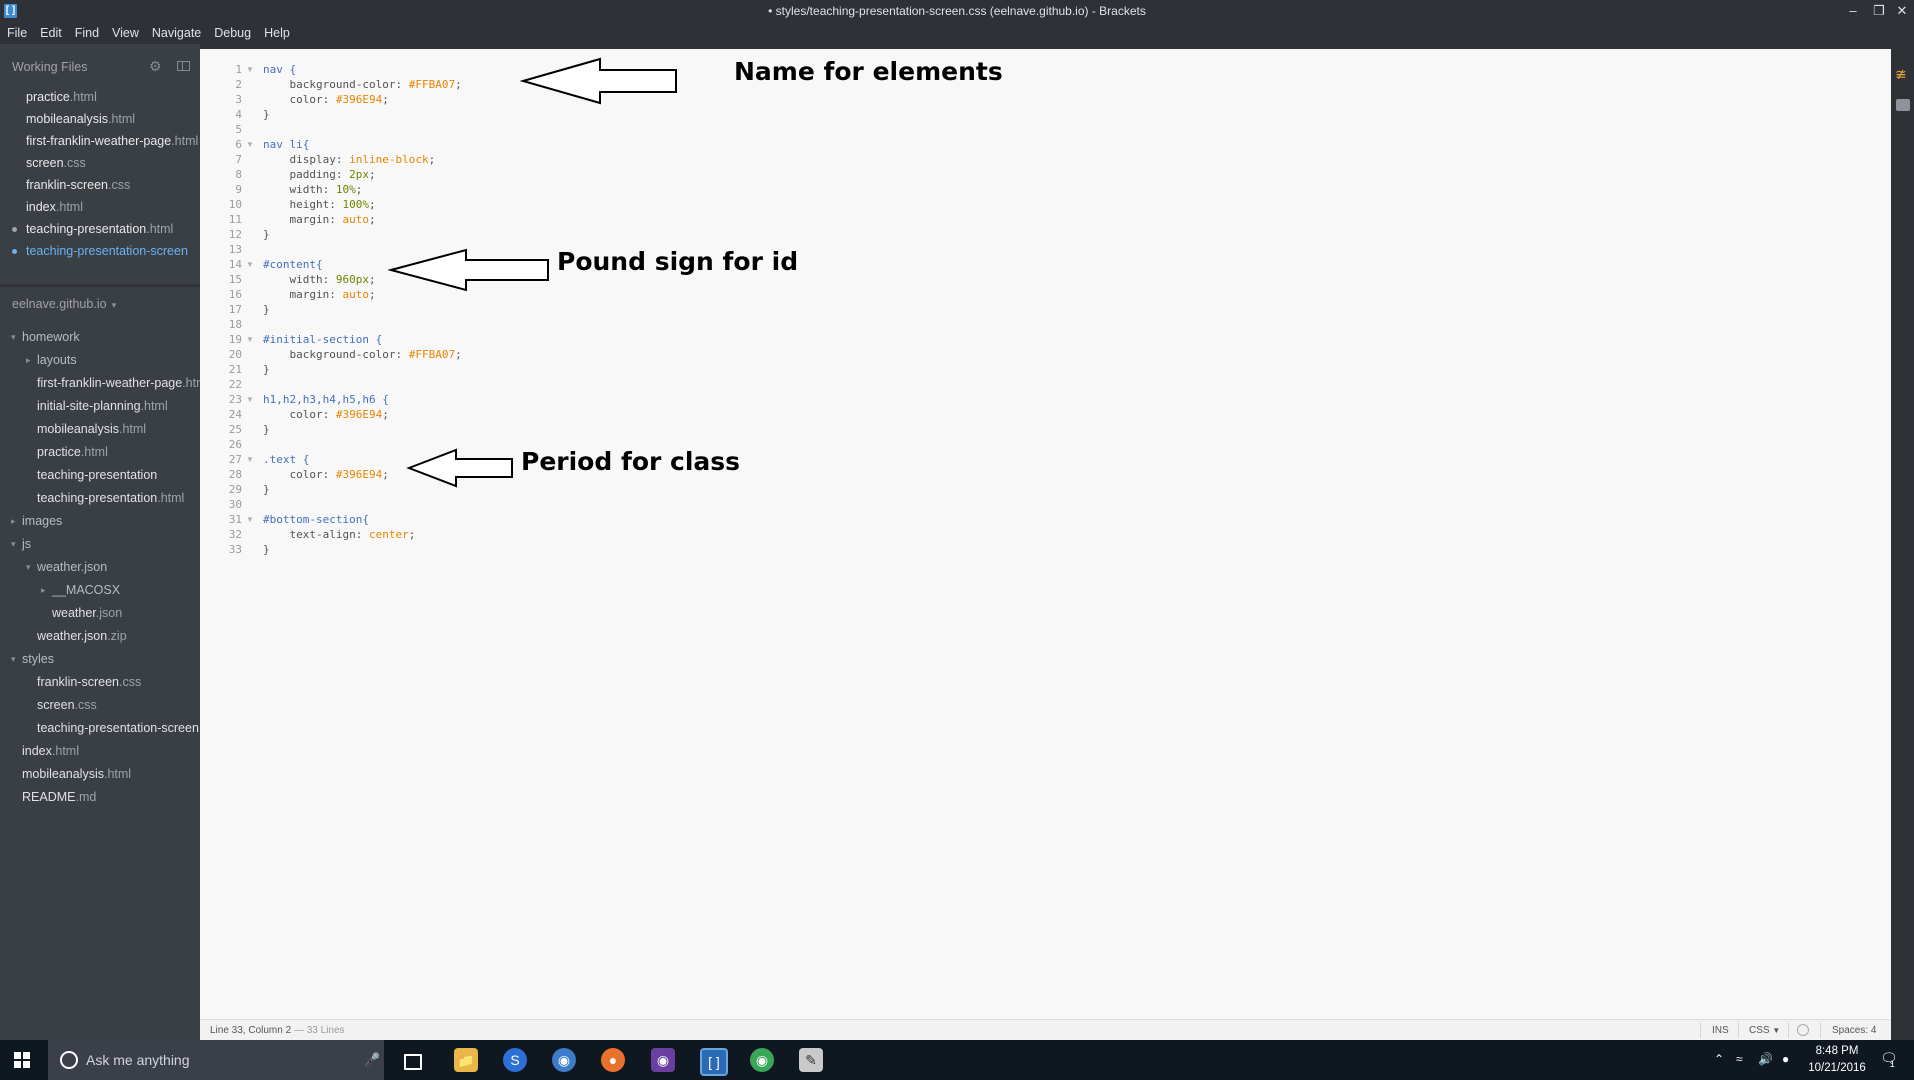 The image size is (1914, 1080). Describe the element at coordinates (100, 521) in the screenshot. I see `tree-folder: ▸ images` at that location.